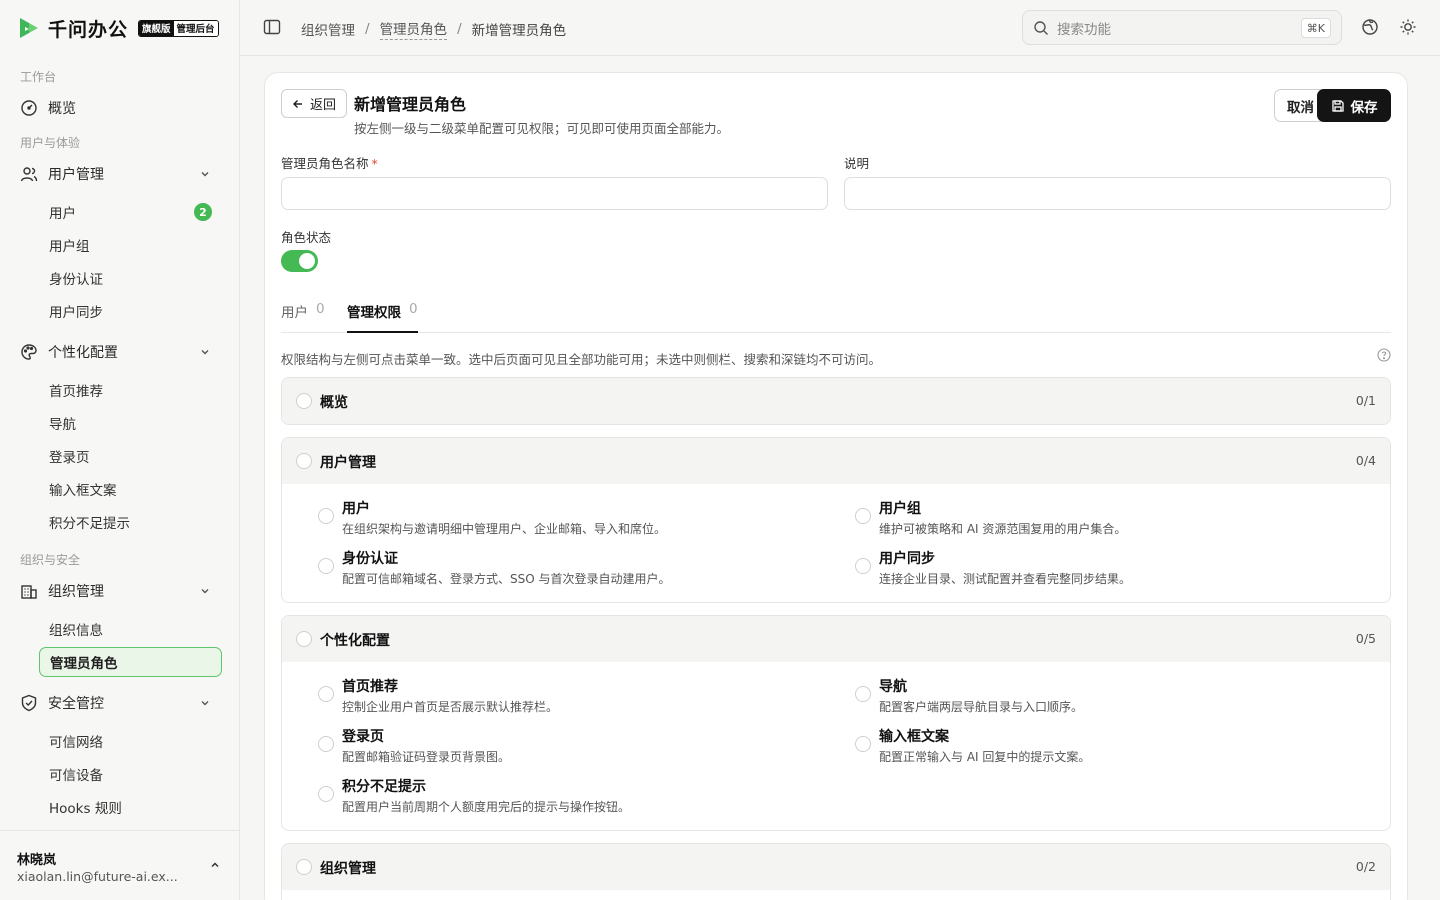  I want to click on permission-title: 首页推荐, so click(370, 687).